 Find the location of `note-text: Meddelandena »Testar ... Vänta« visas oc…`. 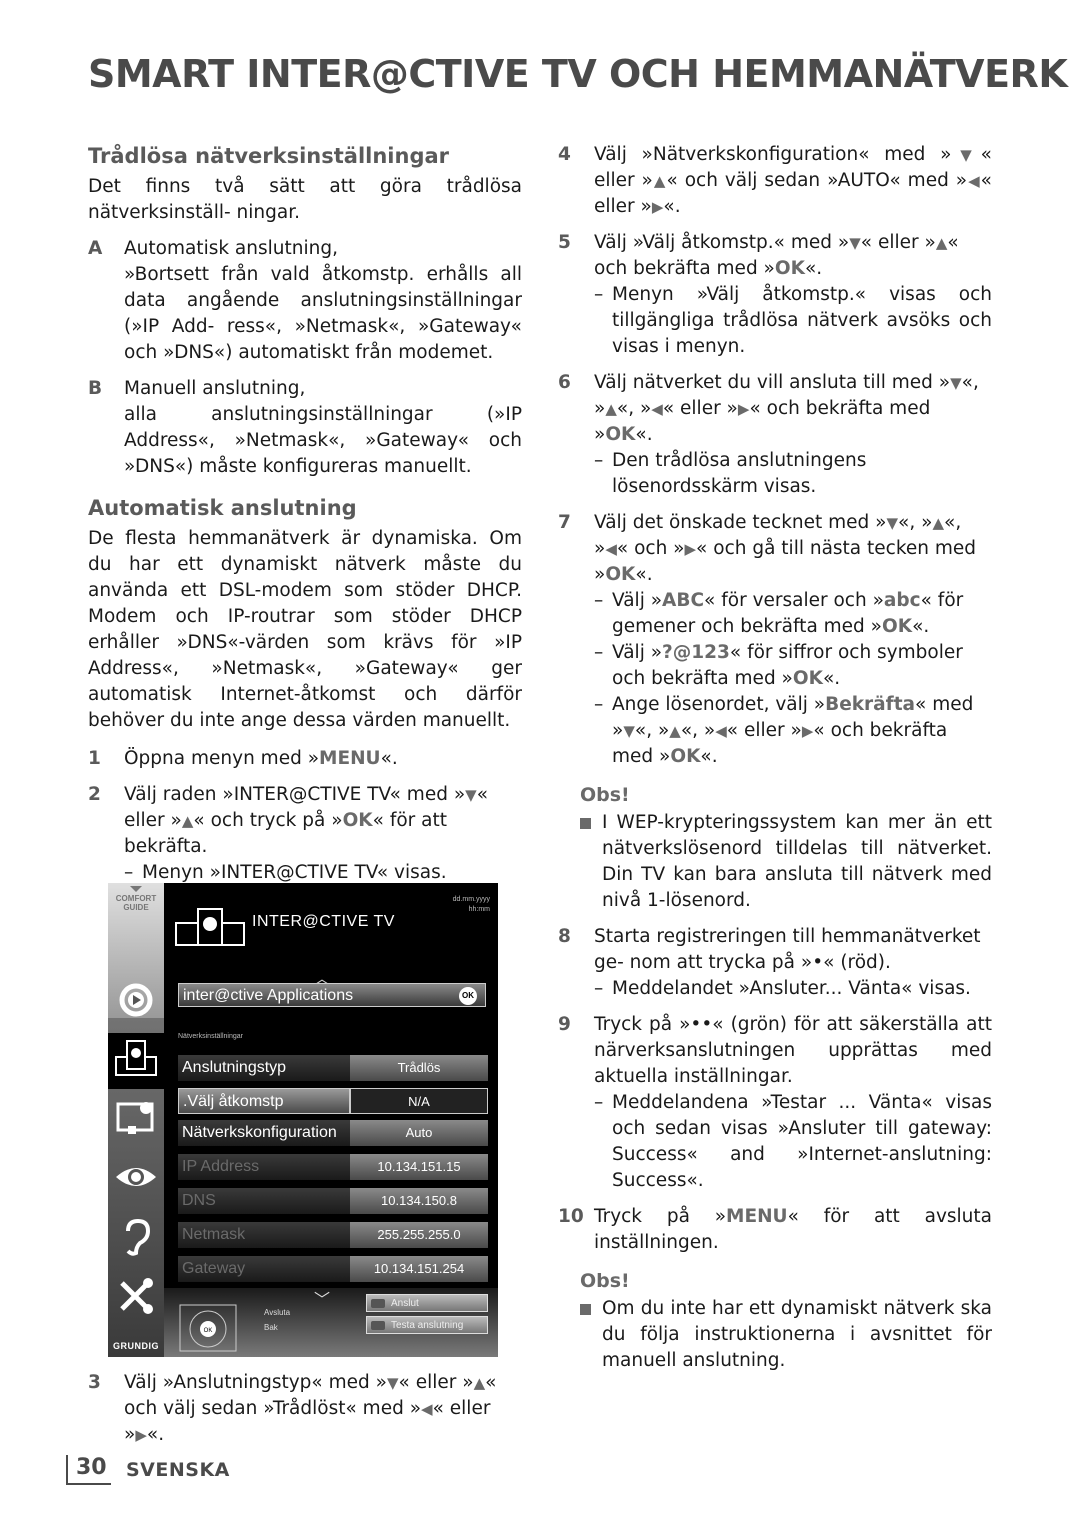

note-text: Meddelandena »Testar ... Vänta« visas oc… is located at coordinates (802, 1141).